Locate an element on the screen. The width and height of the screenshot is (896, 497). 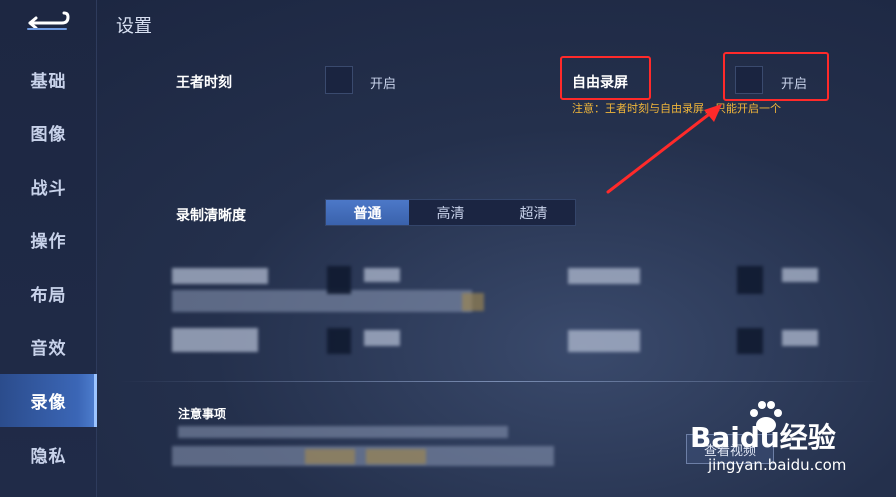
quality-option-normal: 普通 is located at coordinates (367, 212).